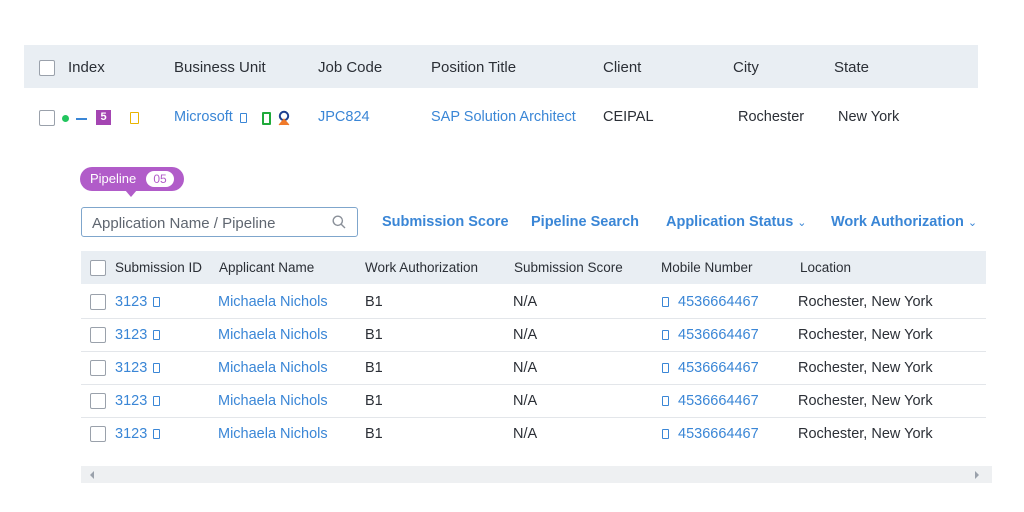 This screenshot has height=512, width=1024. What do you see at coordinates (207, 223) in the screenshot?
I see `pipeline-search-input` at bounding box center [207, 223].